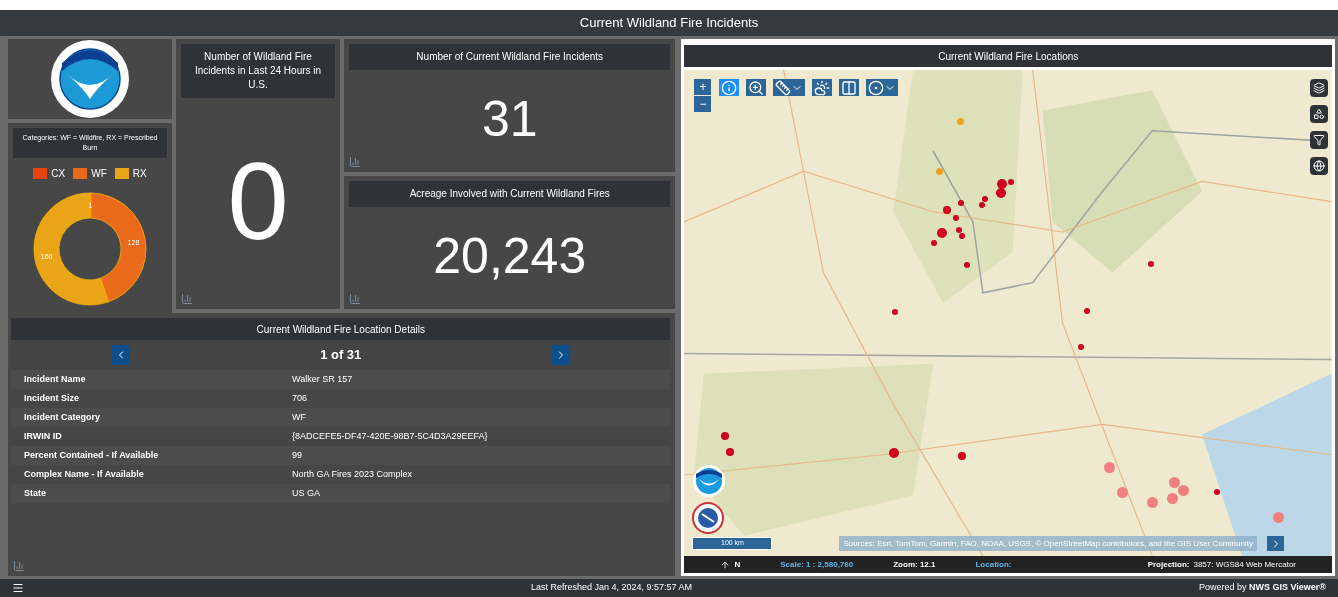  Describe the element at coordinates (35, 493) in the screenshot. I see `field-label: State` at that location.